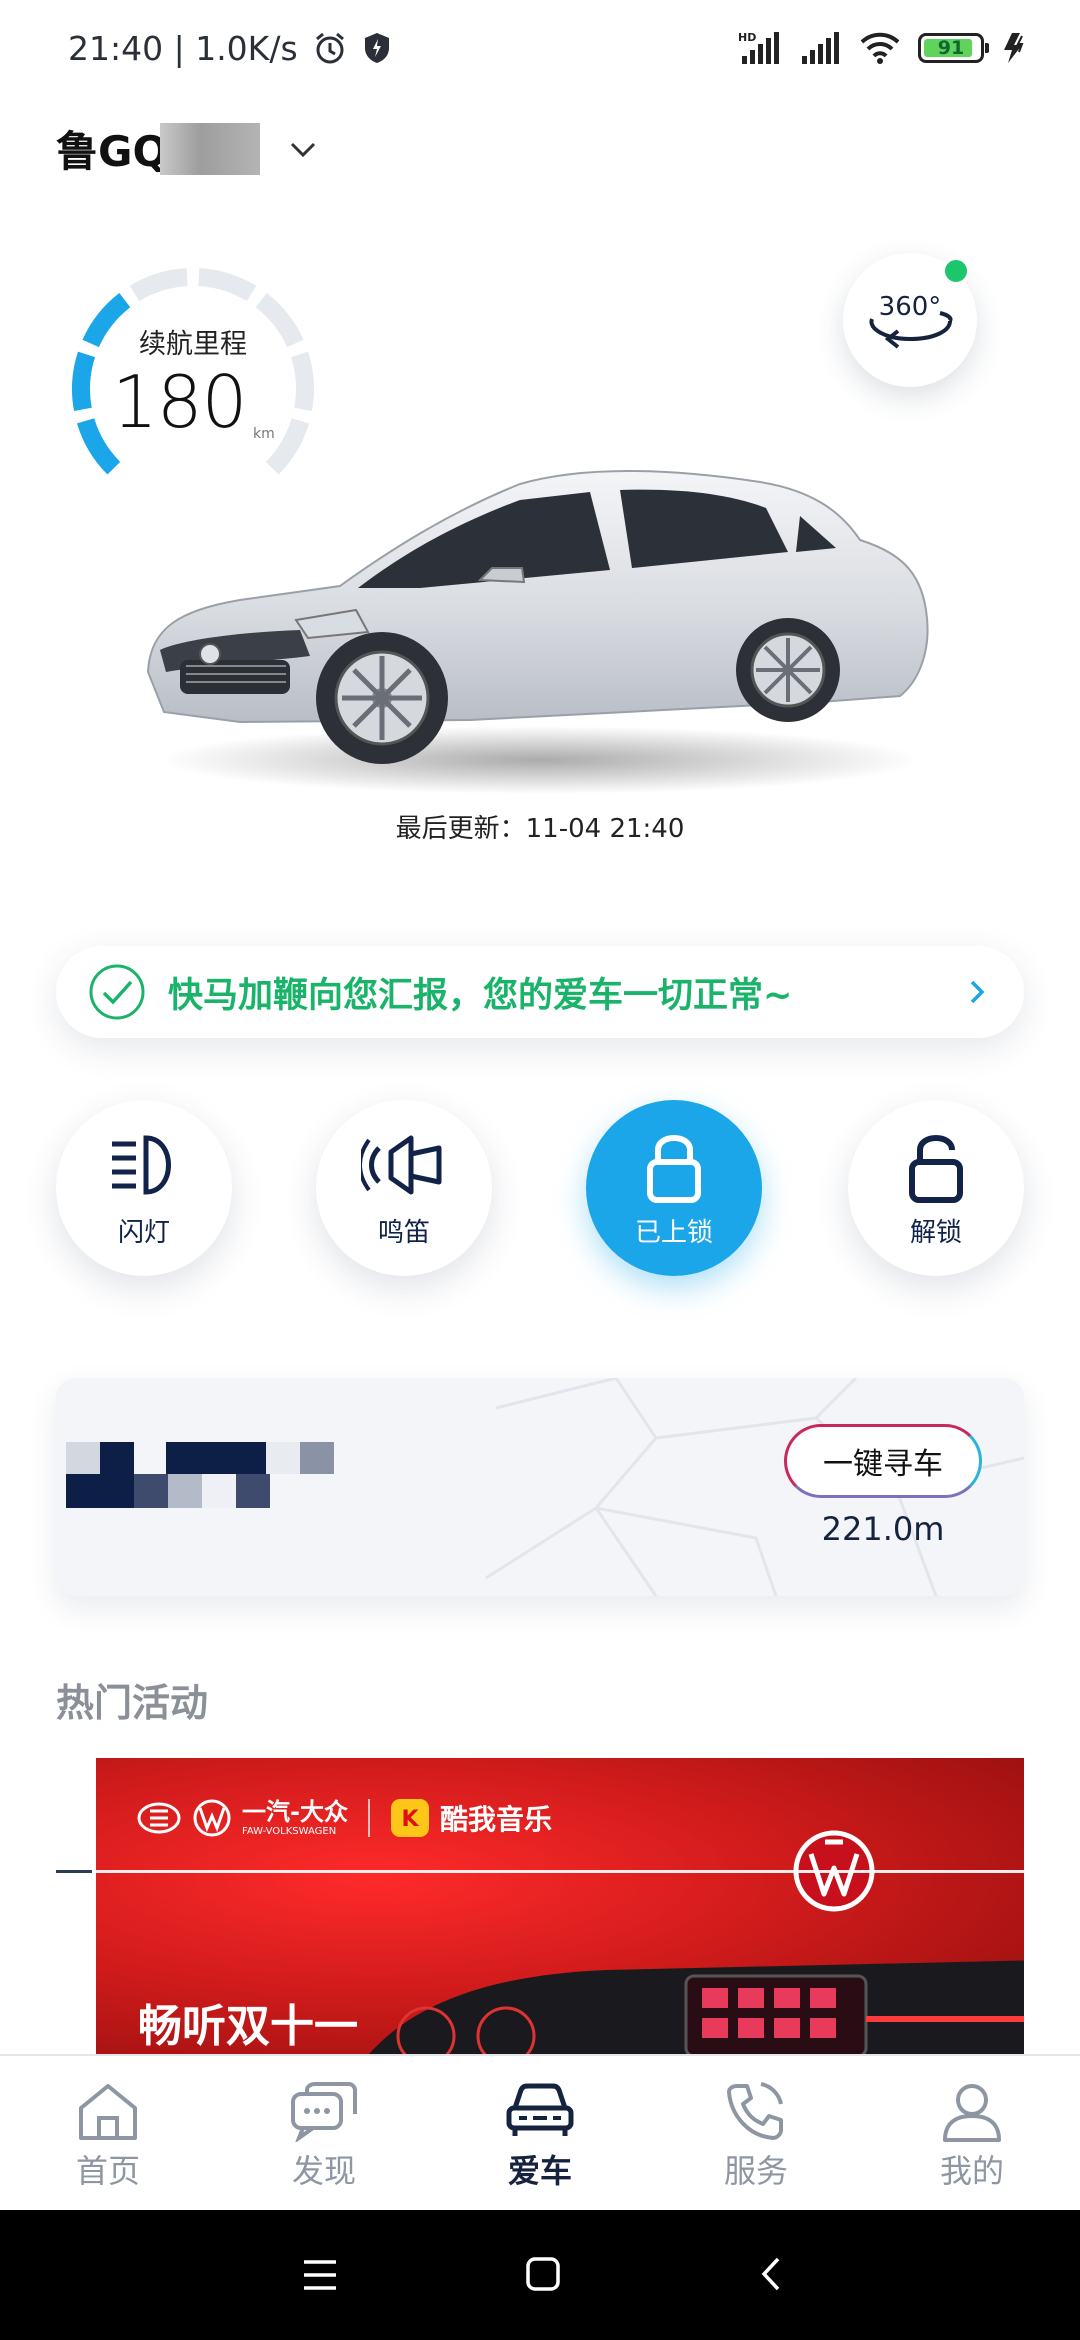  What do you see at coordinates (495, 1819) in the screenshot?
I see `promo-partner: 酷我音乐` at bounding box center [495, 1819].